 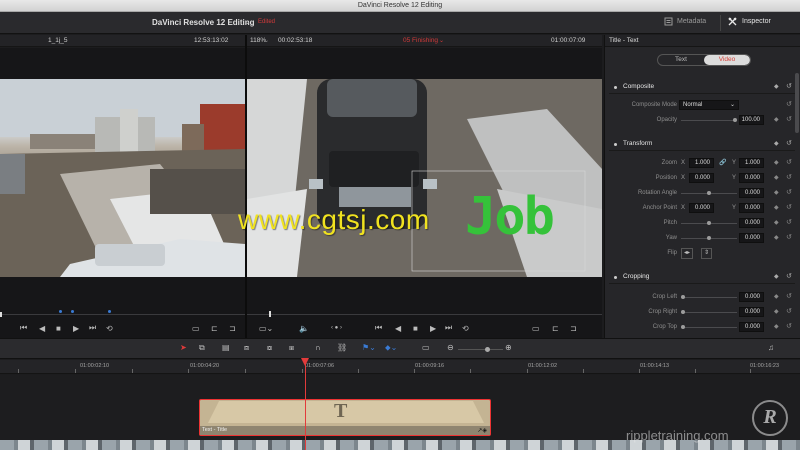 What do you see at coordinates (304, 328) in the screenshot?
I see `audio-icon: 🔈` at bounding box center [304, 328].